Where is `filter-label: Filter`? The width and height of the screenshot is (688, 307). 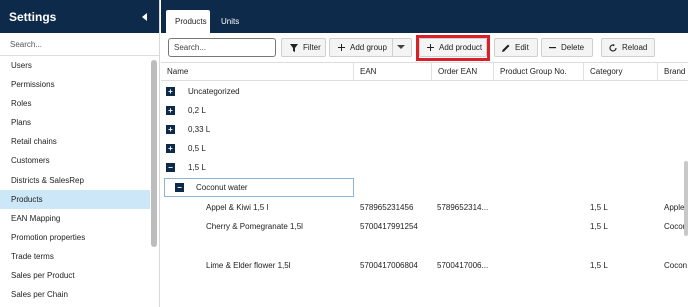 filter-label: Filter is located at coordinates (312, 47).